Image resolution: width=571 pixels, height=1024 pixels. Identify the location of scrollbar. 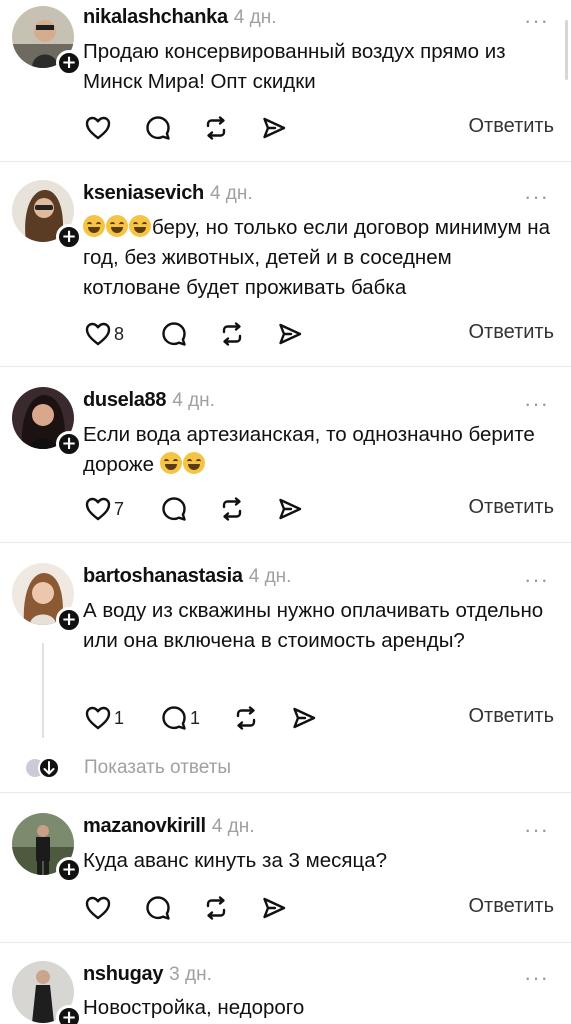
(566, 50).